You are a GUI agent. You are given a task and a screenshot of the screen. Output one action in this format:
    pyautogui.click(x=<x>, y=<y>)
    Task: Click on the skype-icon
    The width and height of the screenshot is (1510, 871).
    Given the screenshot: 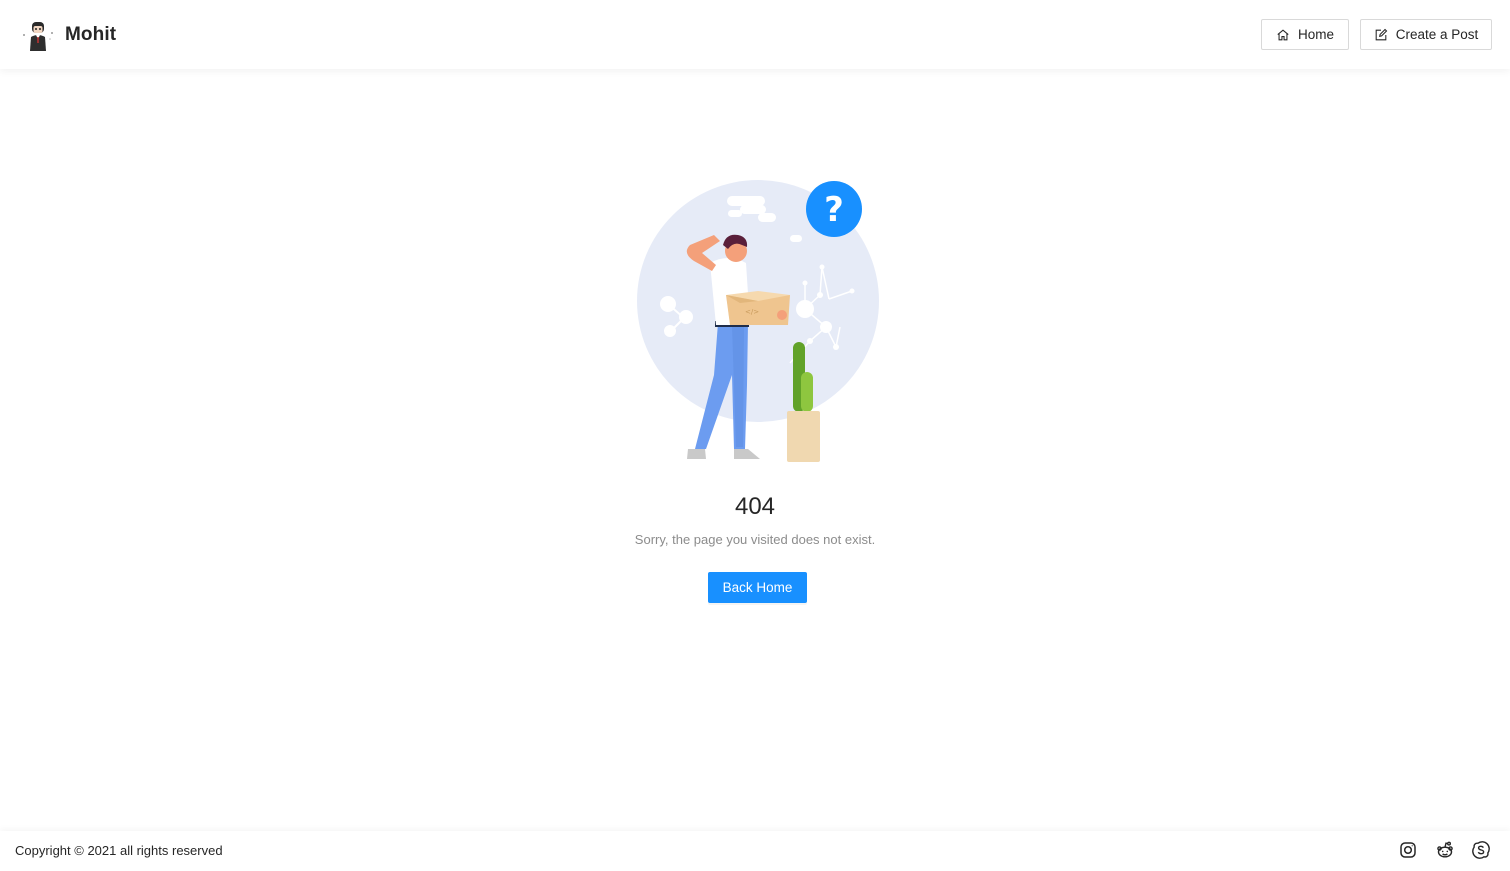 What is the action you would take?
    pyautogui.click(x=1481, y=850)
    